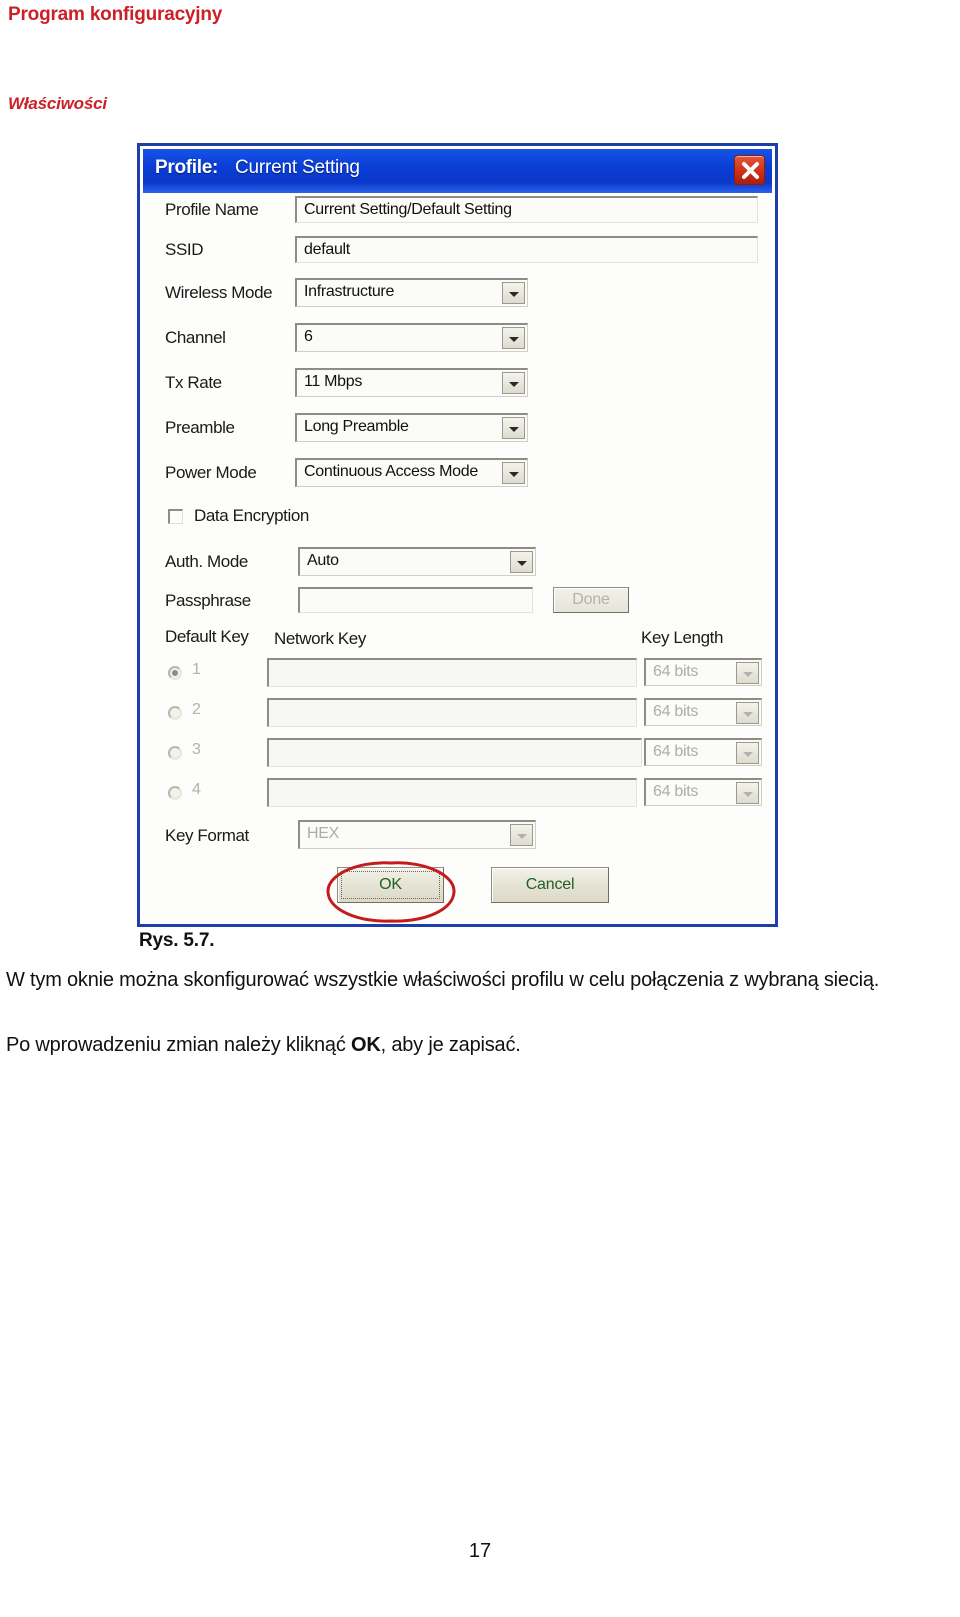 Image resolution: width=960 pixels, height=1617 pixels. Describe the element at coordinates (703, 752) in the screenshot. I see `key-length-select-3: 64 bits` at that location.